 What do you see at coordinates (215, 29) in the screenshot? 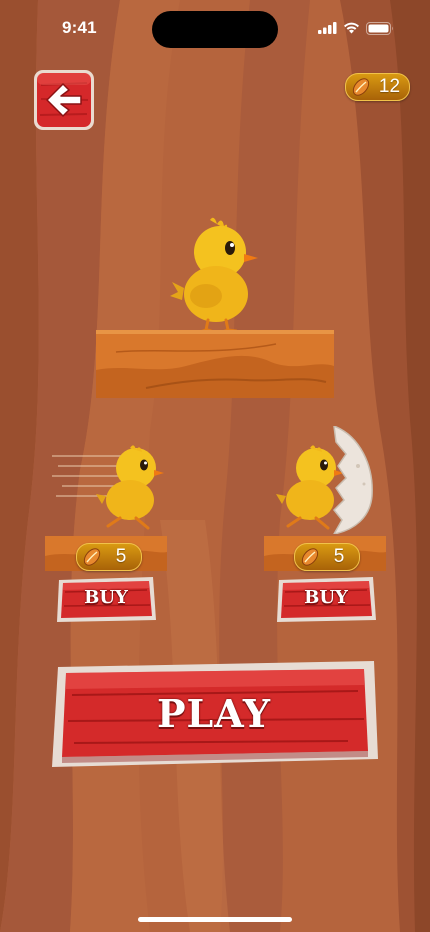
I see `dynamic-island` at bounding box center [215, 29].